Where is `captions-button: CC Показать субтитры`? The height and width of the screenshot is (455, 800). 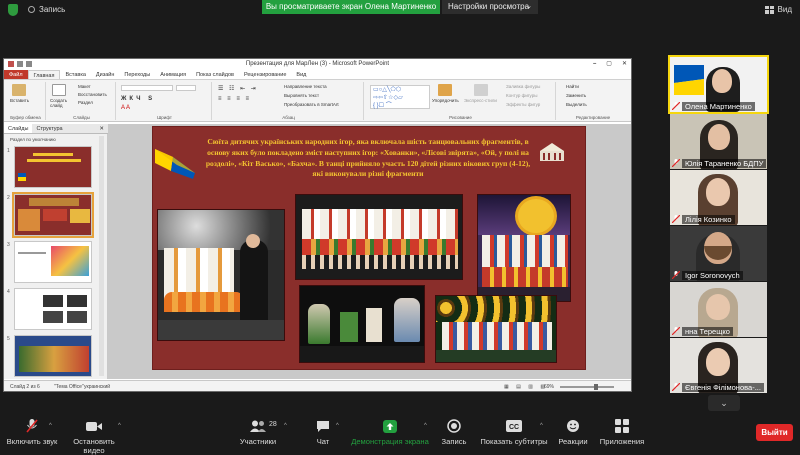 captions-button: CC Показать субтитры is located at coordinates (514, 432).